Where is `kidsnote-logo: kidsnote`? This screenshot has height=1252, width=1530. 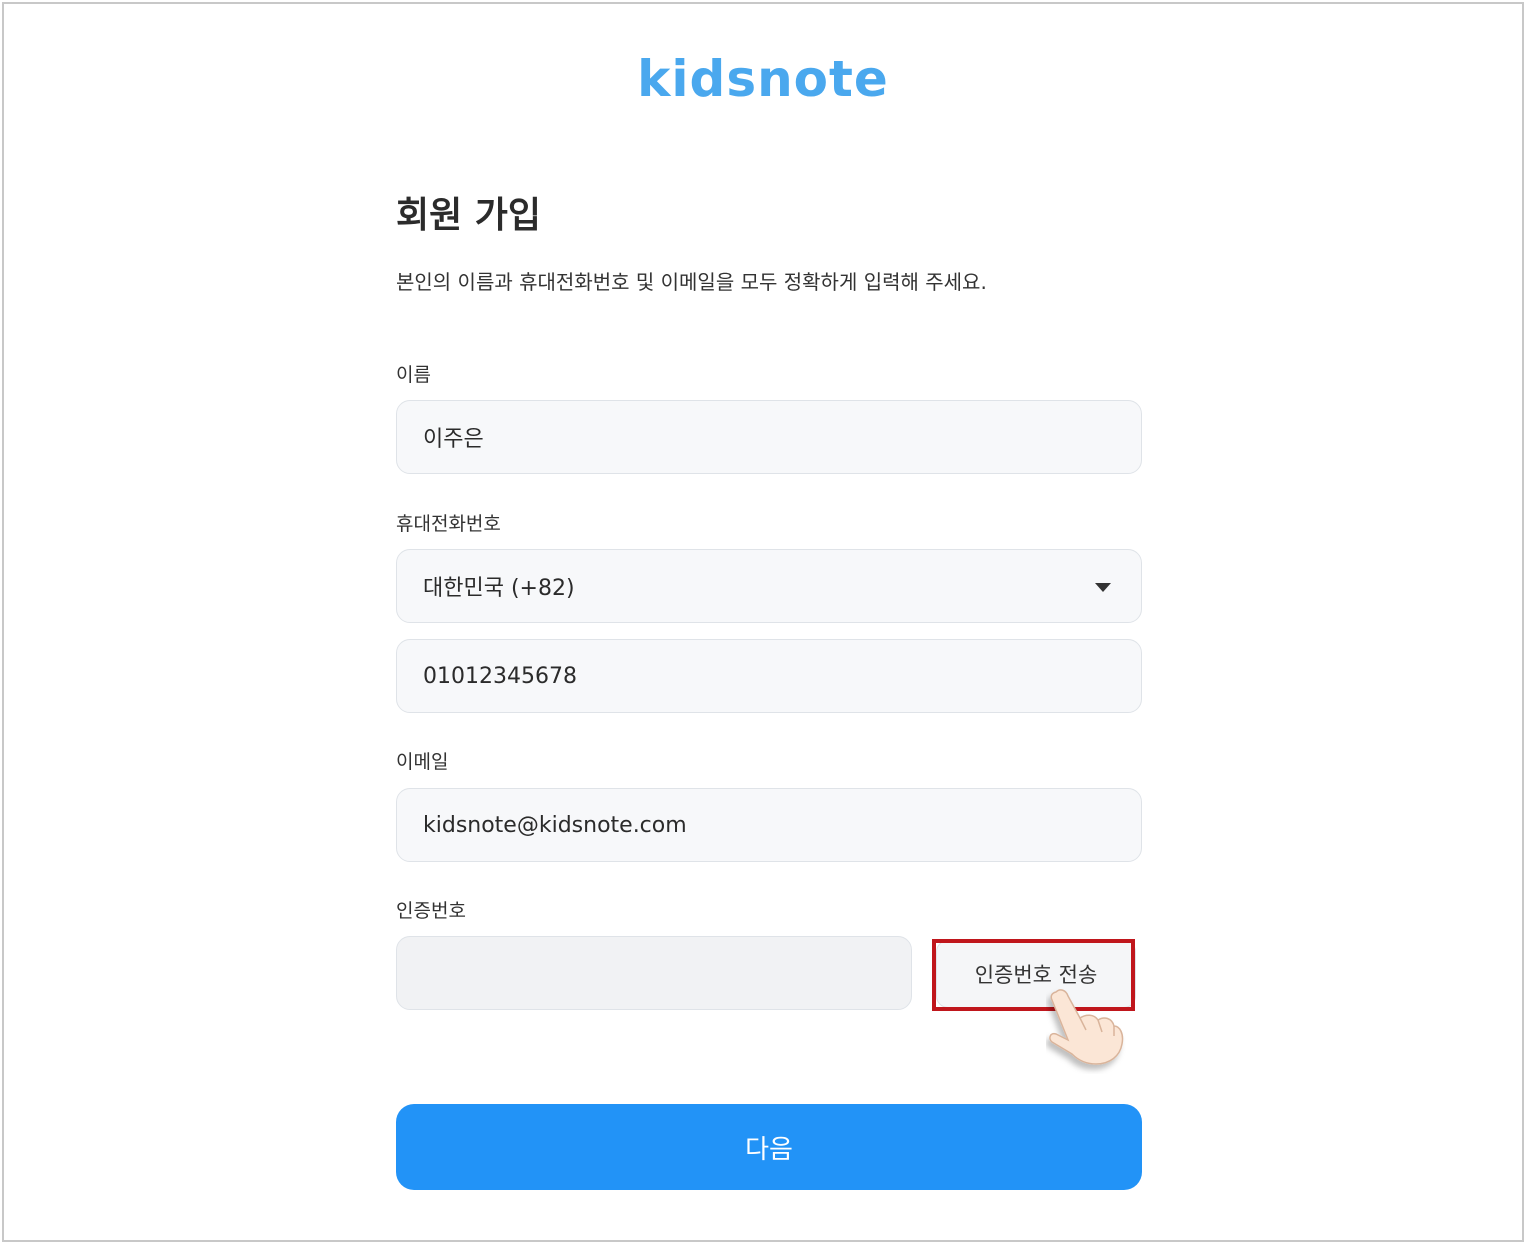
kidsnote-logo: kidsnote is located at coordinates (763, 79).